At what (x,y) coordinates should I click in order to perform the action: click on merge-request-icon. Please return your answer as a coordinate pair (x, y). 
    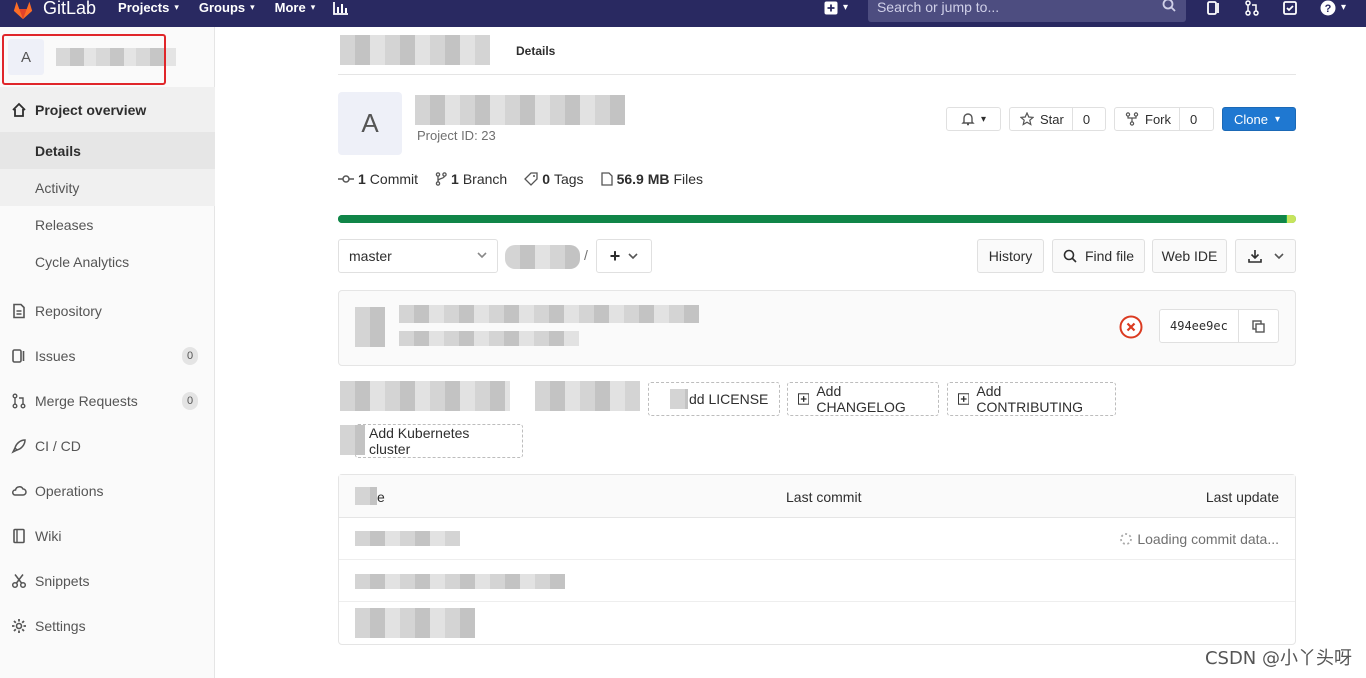
    Looking at the image, I should click on (19, 400).